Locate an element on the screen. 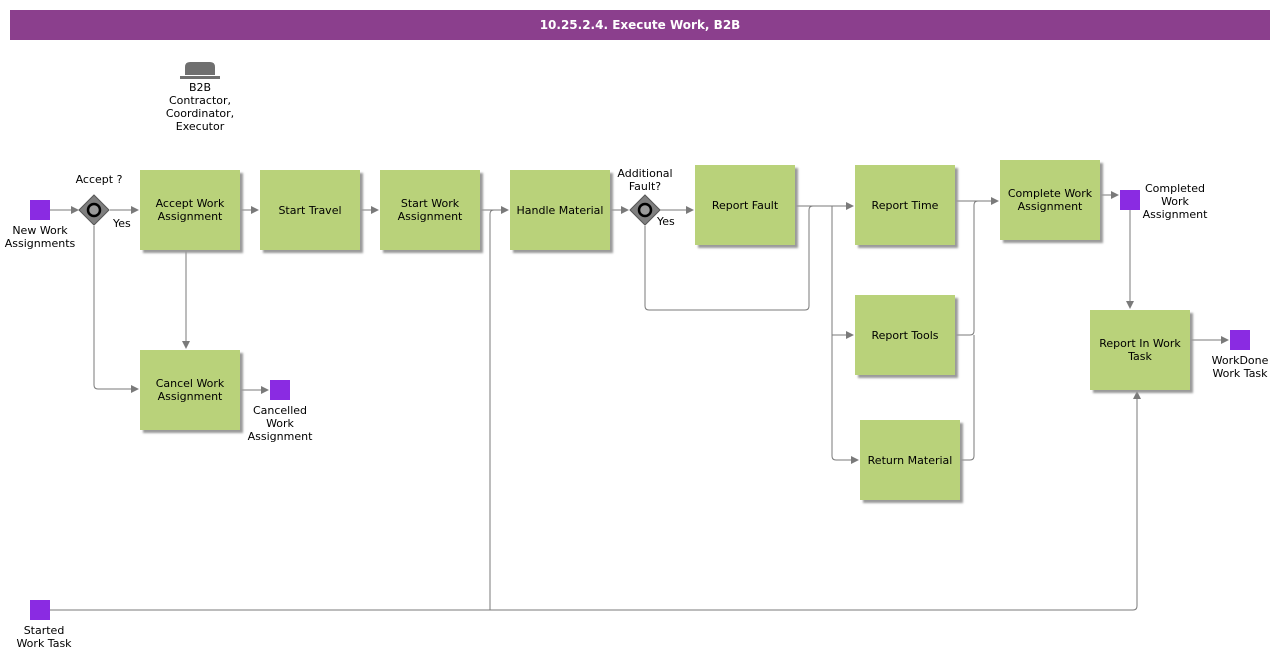 The image size is (1282, 653). accept-gateway is located at coordinates (94, 210).